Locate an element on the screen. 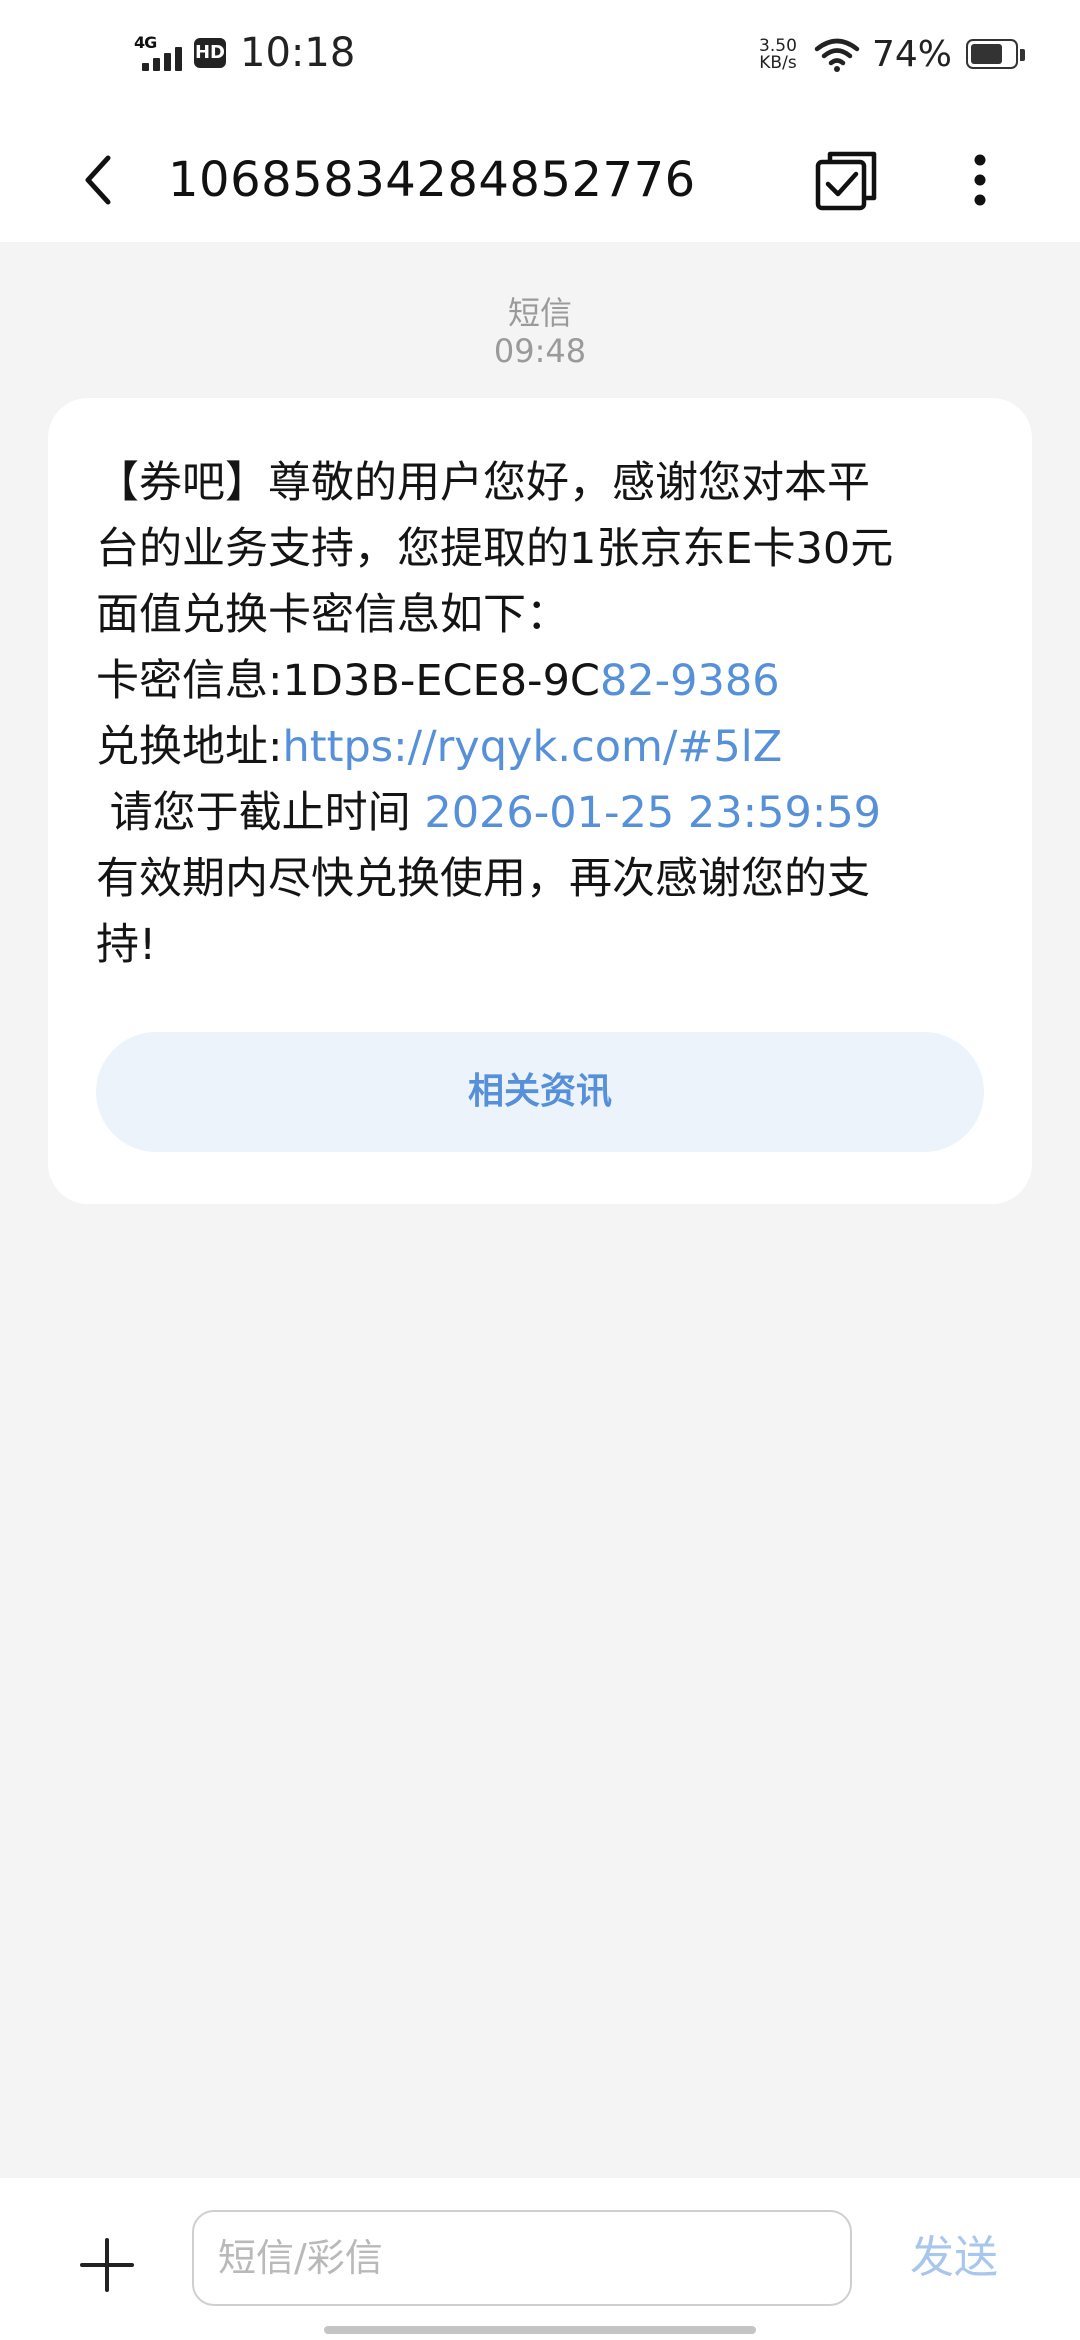 The height and width of the screenshot is (2340, 1080). related-news-button: 相关资讯 is located at coordinates (540, 1092).